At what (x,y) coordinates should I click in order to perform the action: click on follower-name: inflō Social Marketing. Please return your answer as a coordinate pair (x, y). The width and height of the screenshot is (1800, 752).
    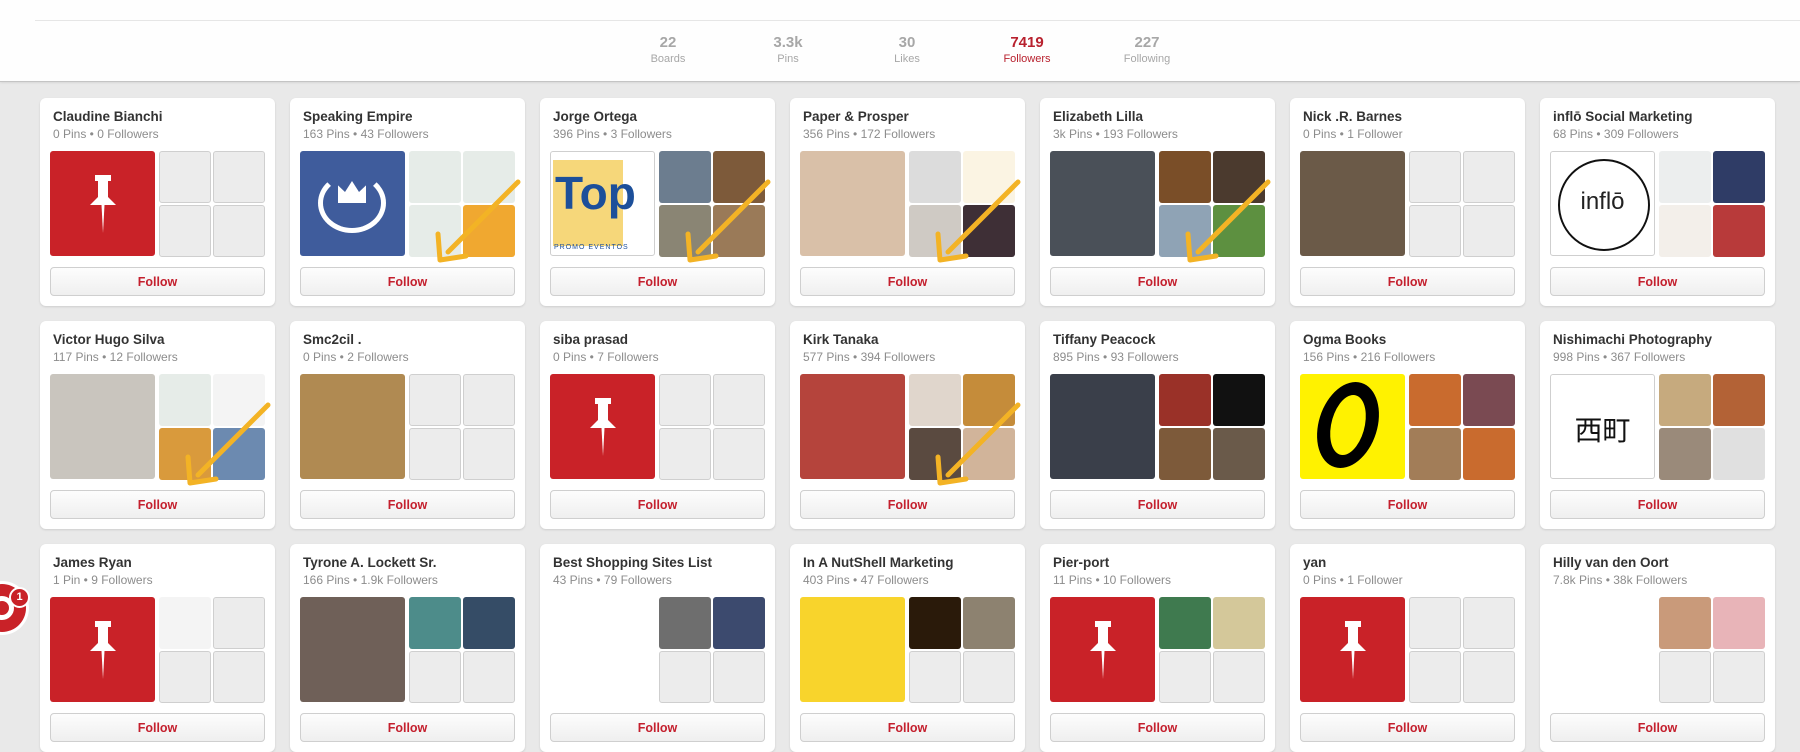
    Looking at the image, I should click on (1623, 116).